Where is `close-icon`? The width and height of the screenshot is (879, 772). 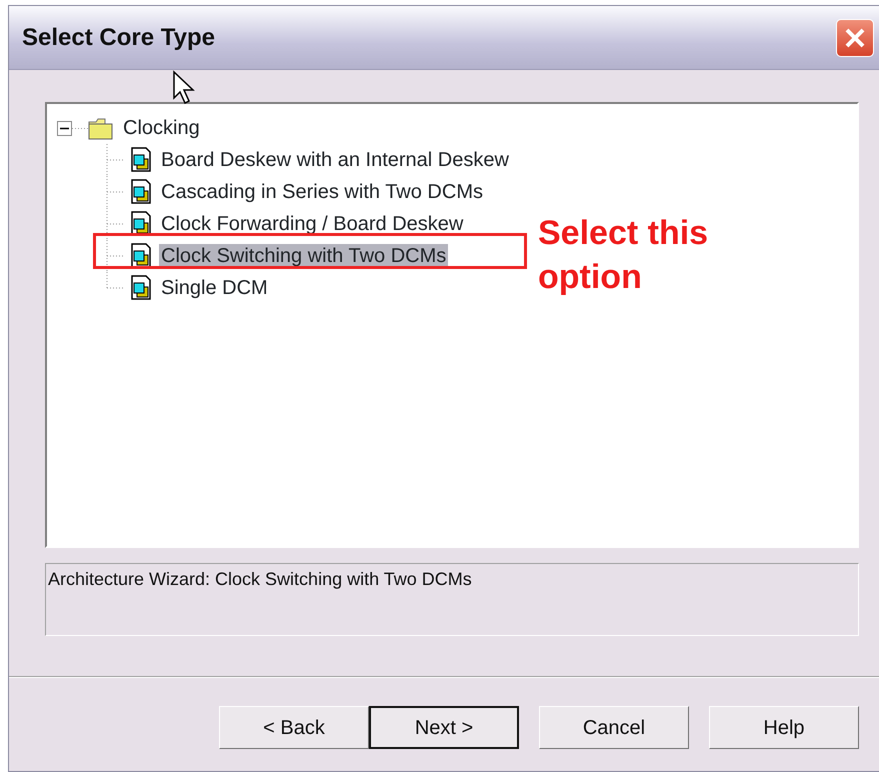
close-icon is located at coordinates (855, 37).